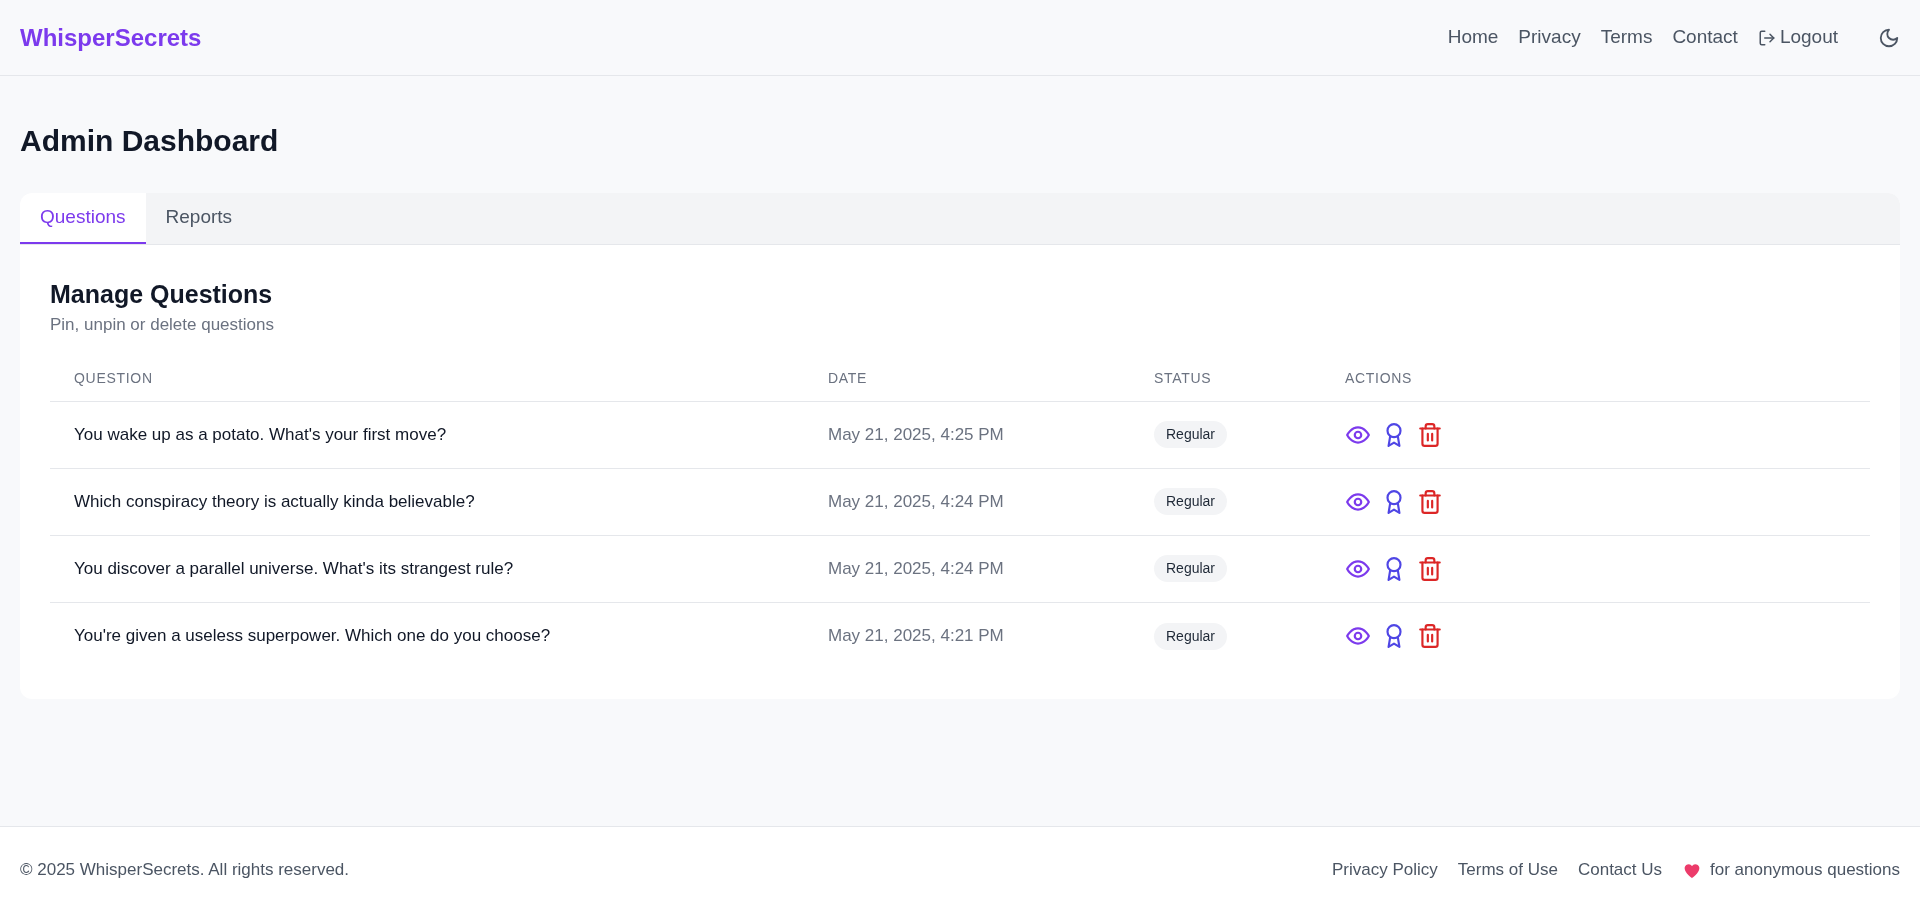 This screenshot has height=912, width=1920. What do you see at coordinates (1805, 869) in the screenshot?
I see `tagline-text: for anonymous questions` at bounding box center [1805, 869].